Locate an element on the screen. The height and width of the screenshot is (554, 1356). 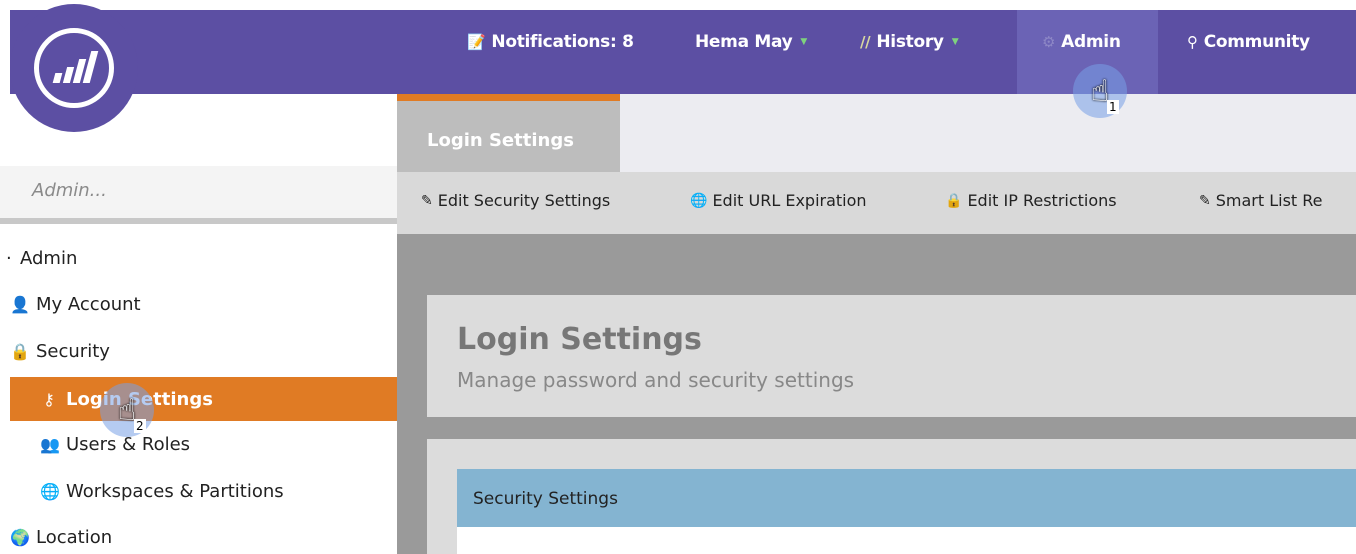
settings-card: Security Settings is located at coordinates (891, 496).